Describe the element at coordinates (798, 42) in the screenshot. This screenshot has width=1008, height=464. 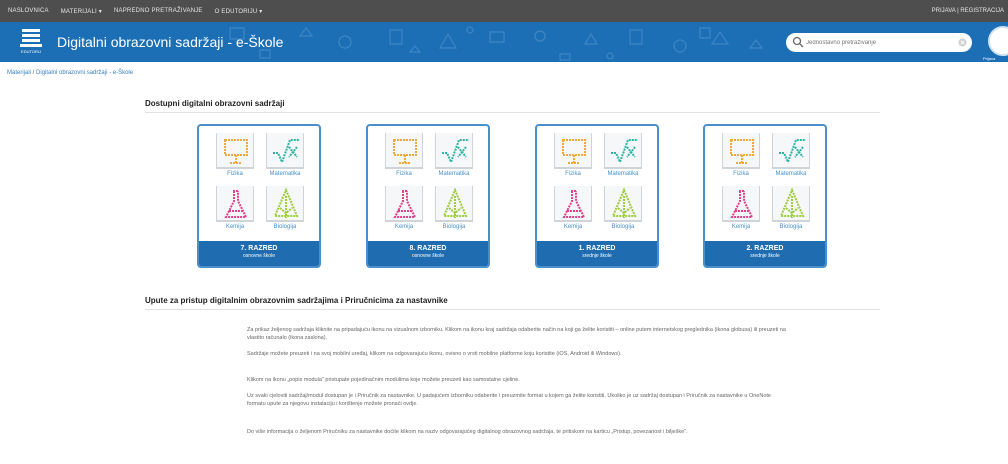
I see `search-icon` at that location.